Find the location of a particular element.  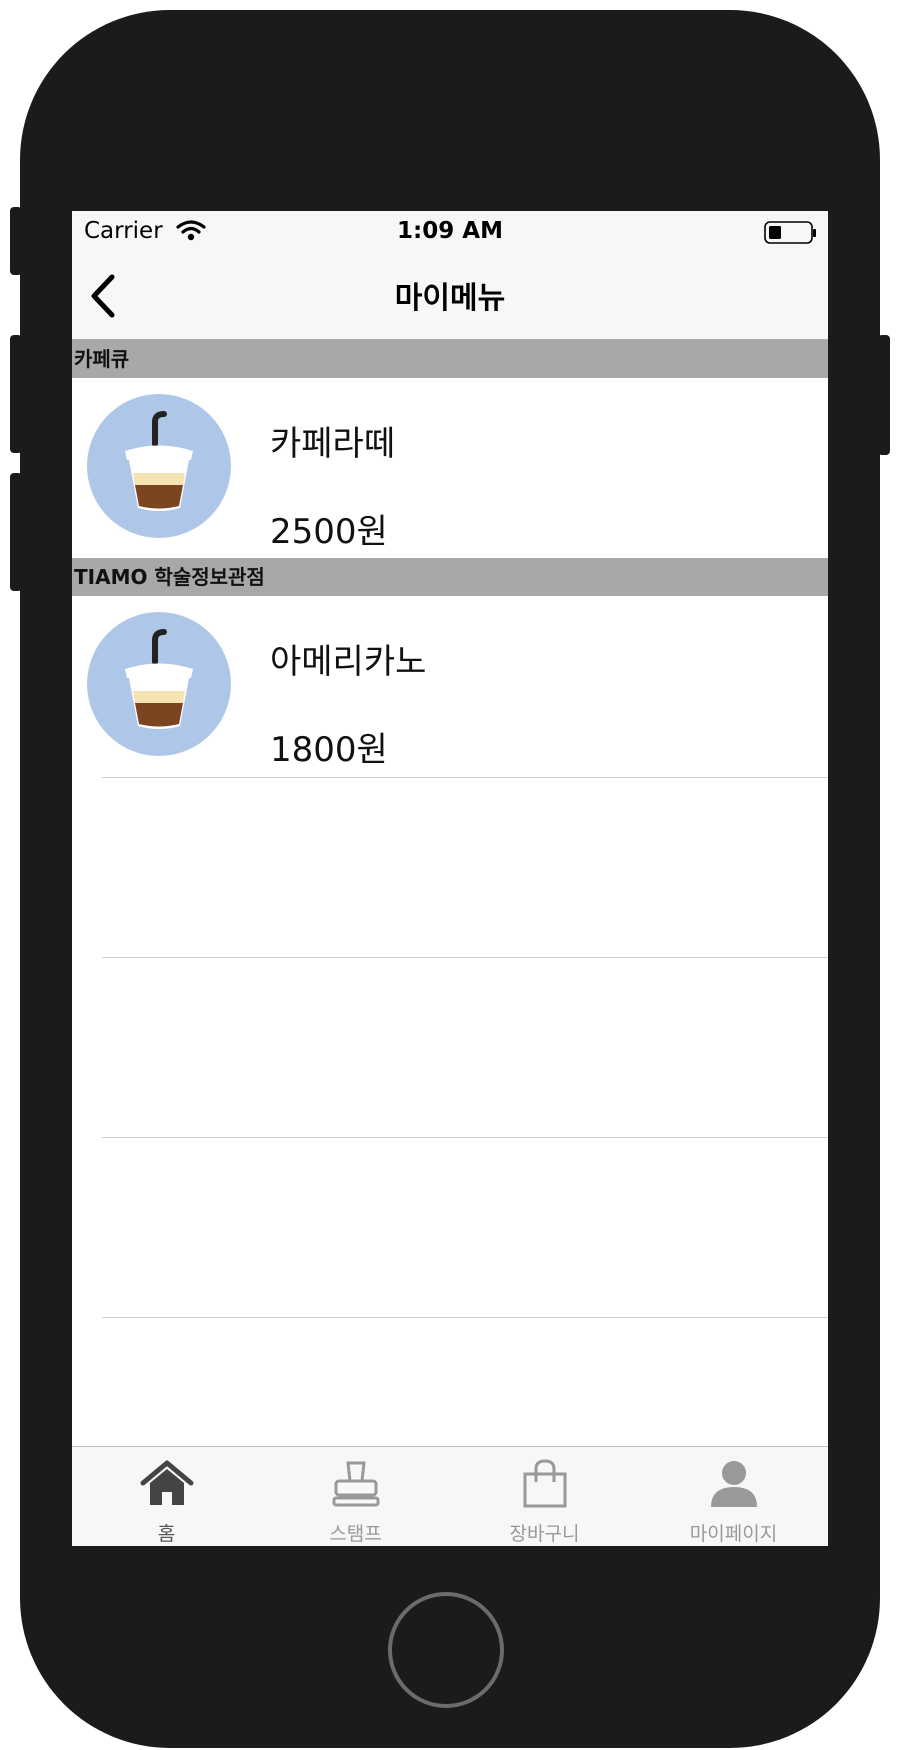

volume-down-button is located at coordinates (16, 532).